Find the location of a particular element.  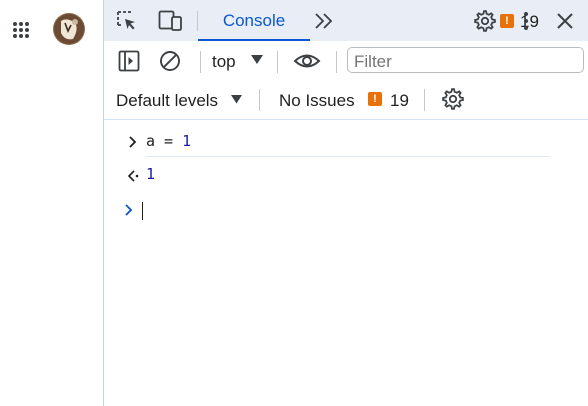

console-entry-input: a = 1 is located at coordinates (346, 144).